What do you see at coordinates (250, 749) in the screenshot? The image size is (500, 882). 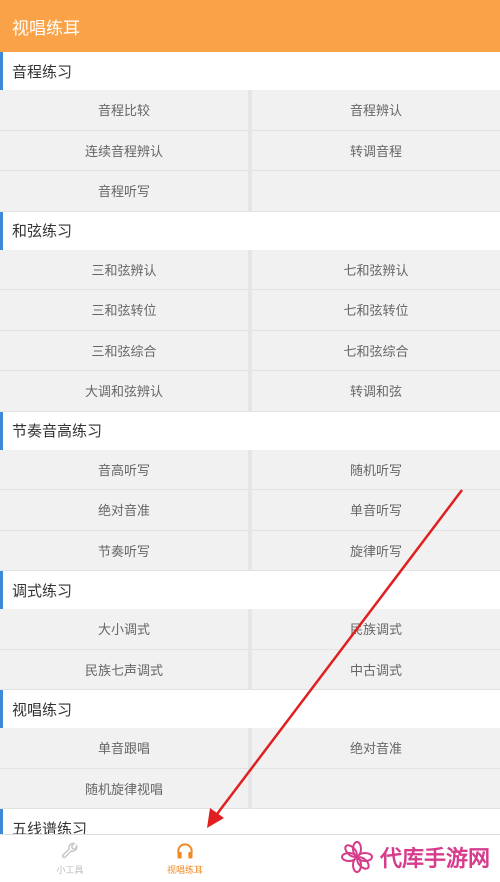 I see `section-sight-singing: 视唱练习 单音跟唱 绝对音准 随机旋律视唱` at bounding box center [250, 749].